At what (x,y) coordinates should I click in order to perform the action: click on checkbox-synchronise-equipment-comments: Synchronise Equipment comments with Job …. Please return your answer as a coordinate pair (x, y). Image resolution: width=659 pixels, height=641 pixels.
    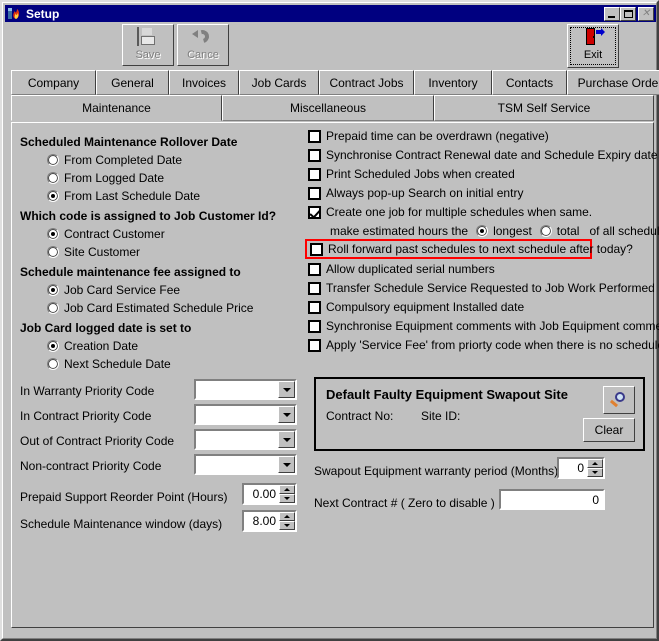
    Looking at the image, I should click on (483, 326).